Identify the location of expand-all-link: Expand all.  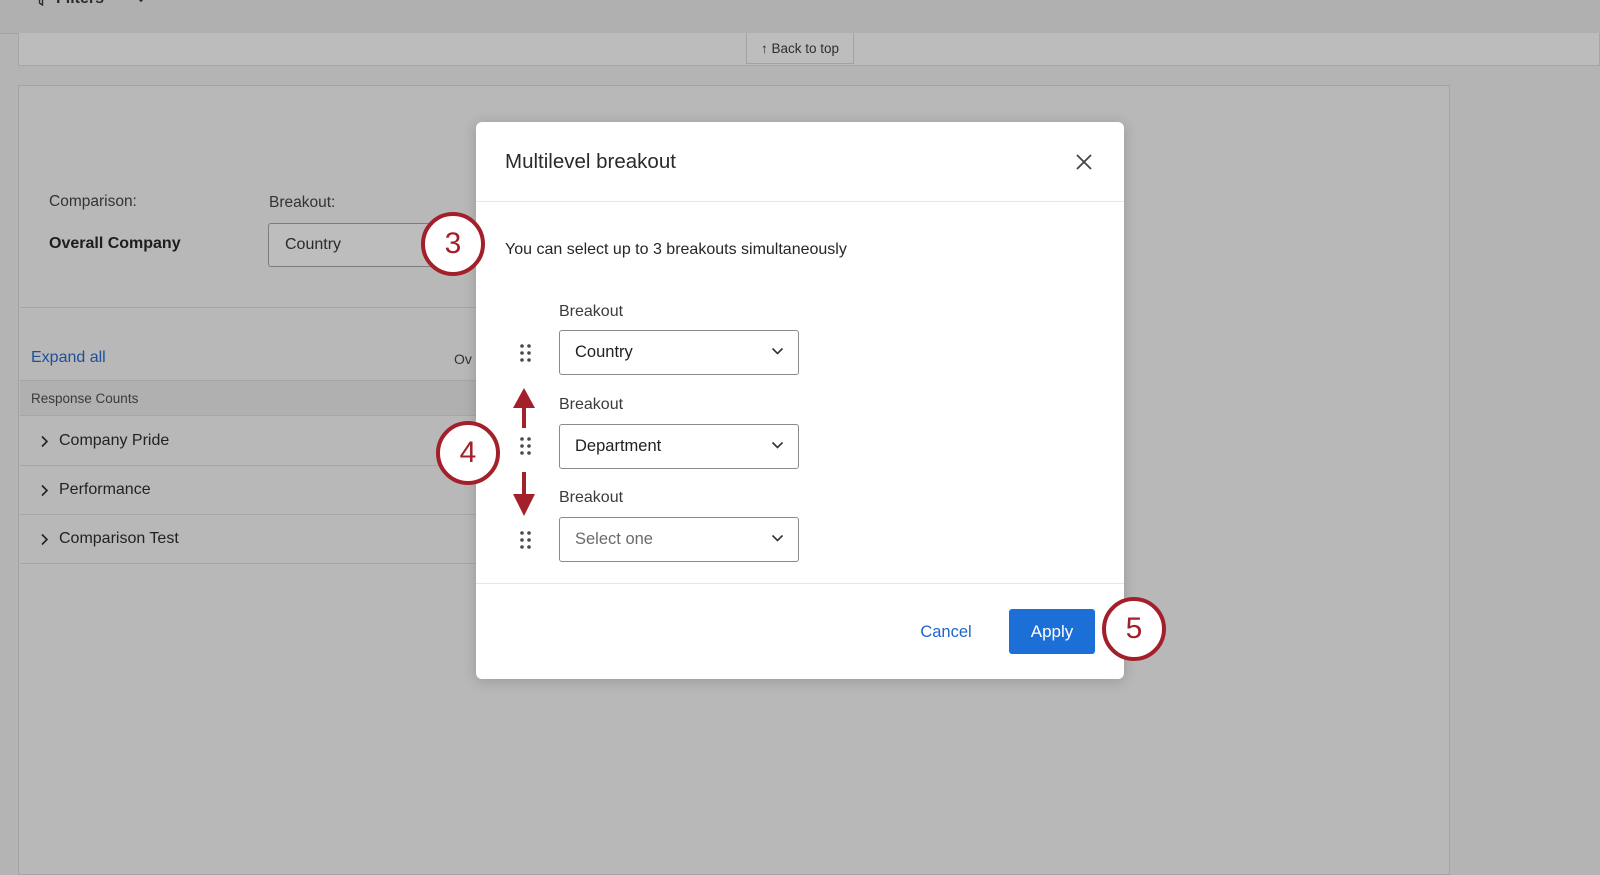
(68, 358).